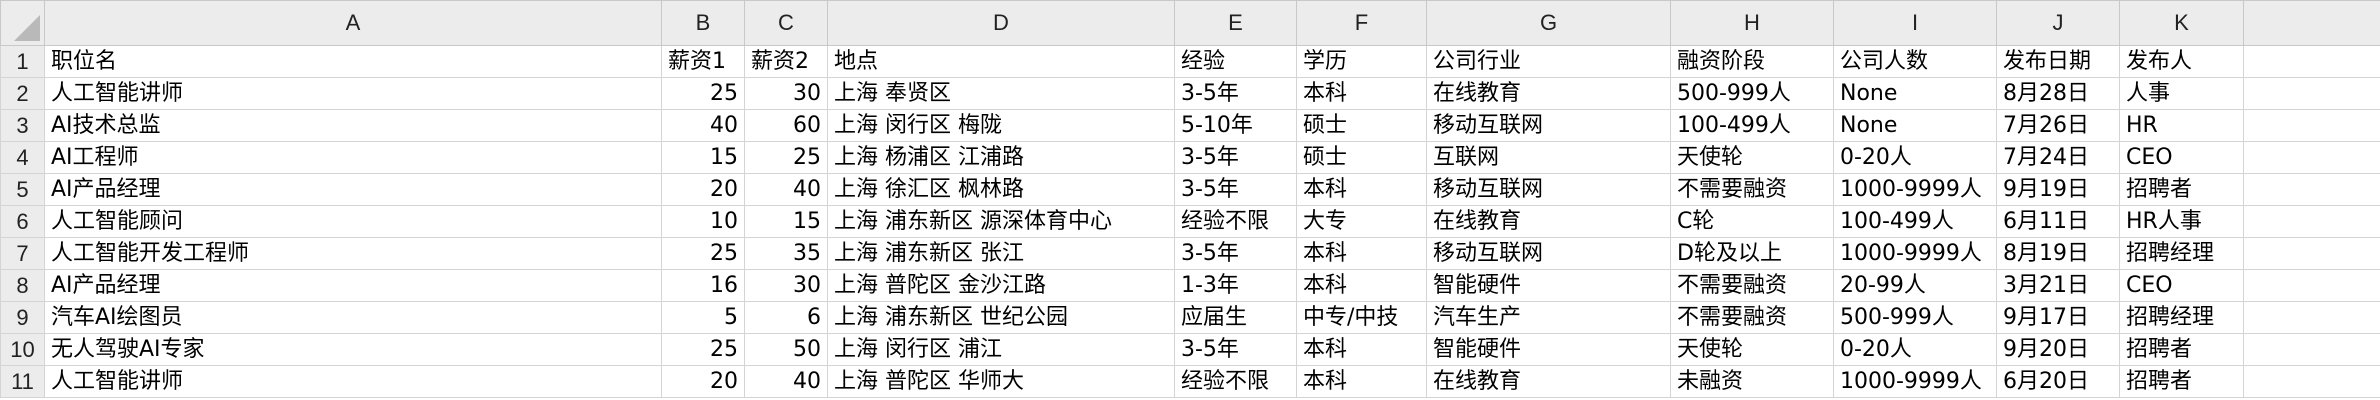  What do you see at coordinates (1001, 125) in the screenshot?
I see `cell-d3: 上海 闵行区 梅陇` at bounding box center [1001, 125].